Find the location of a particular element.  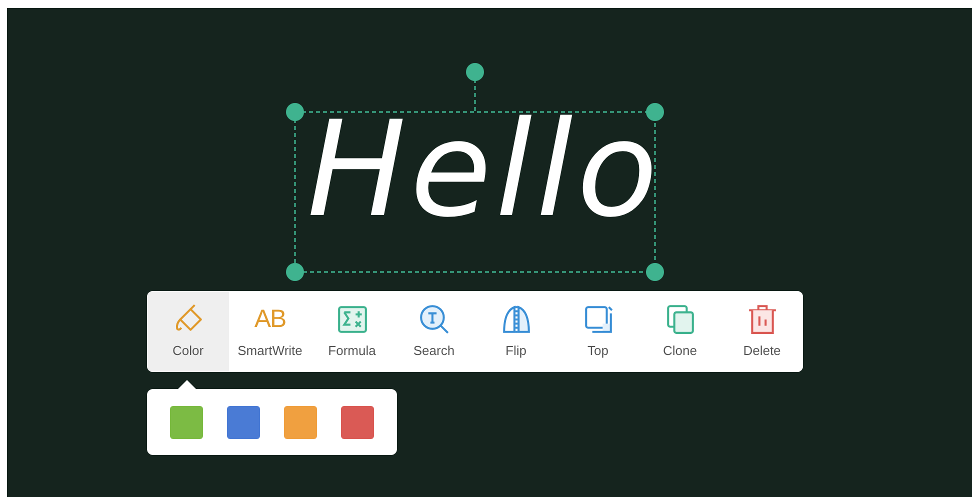

tool-button: Color is located at coordinates (188, 331).